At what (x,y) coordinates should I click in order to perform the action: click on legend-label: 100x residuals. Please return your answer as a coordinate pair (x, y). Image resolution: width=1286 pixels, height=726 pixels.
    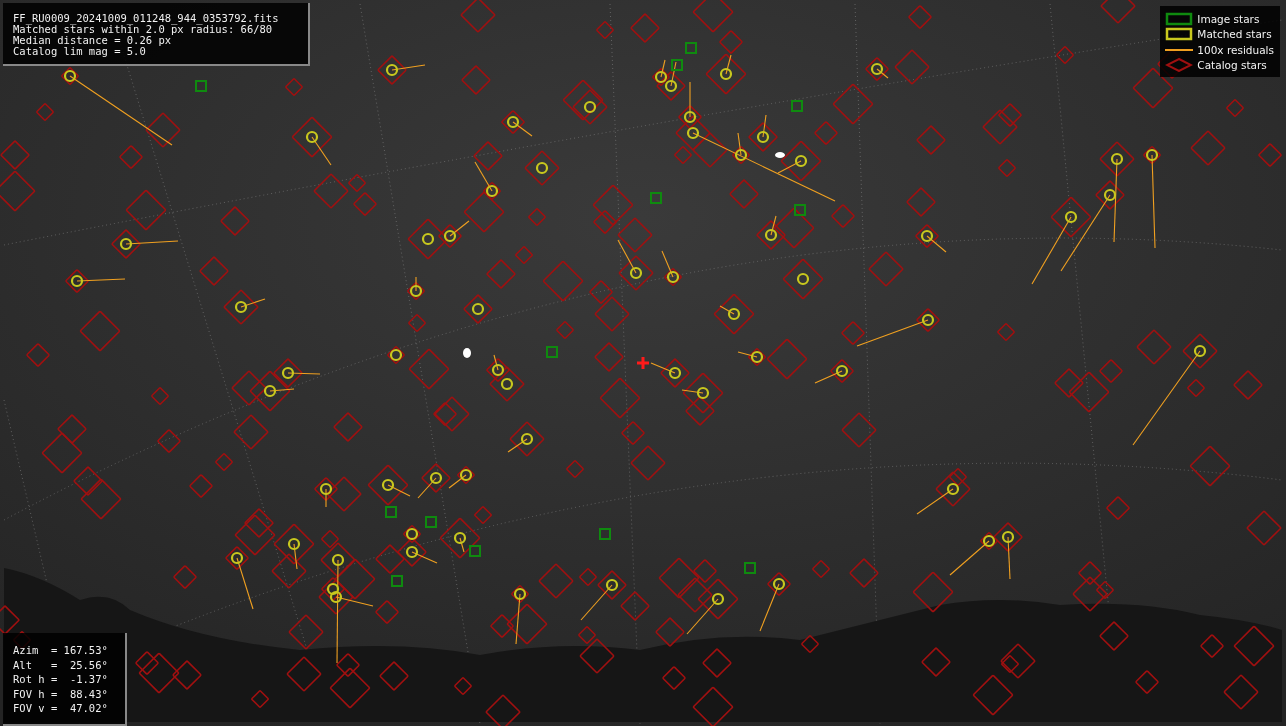
    Looking at the image, I should click on (1235, 49).